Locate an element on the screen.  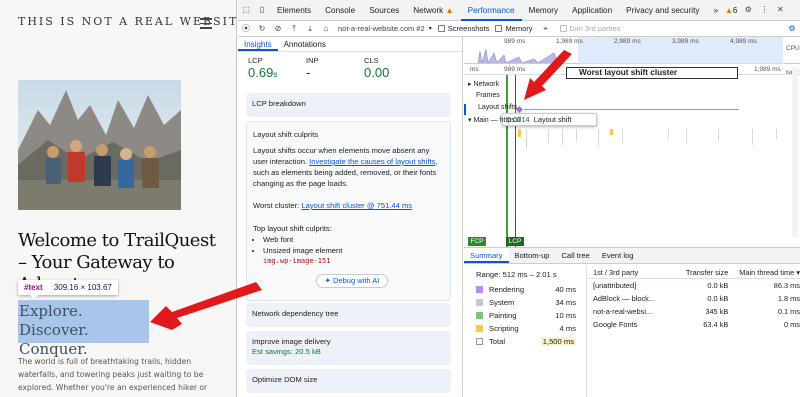
metric-lcp-unit: s is located at coordinates (275, 74).